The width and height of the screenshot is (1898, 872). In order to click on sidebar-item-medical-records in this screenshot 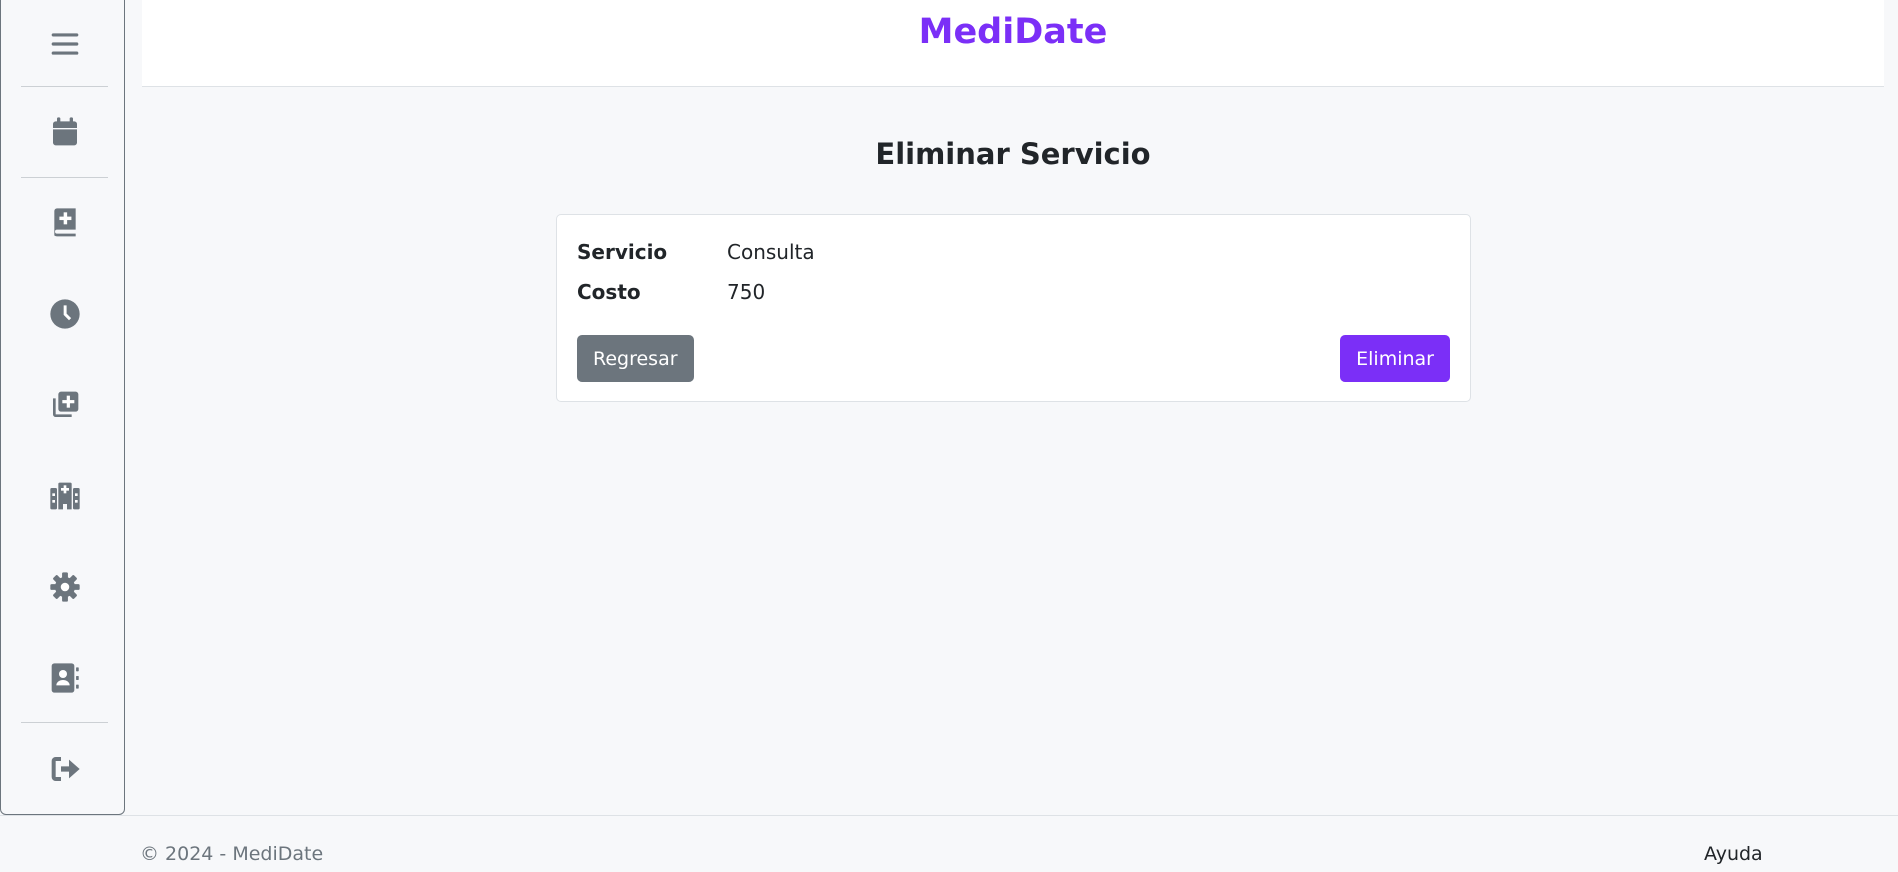, I will do `click(64, 223)`.